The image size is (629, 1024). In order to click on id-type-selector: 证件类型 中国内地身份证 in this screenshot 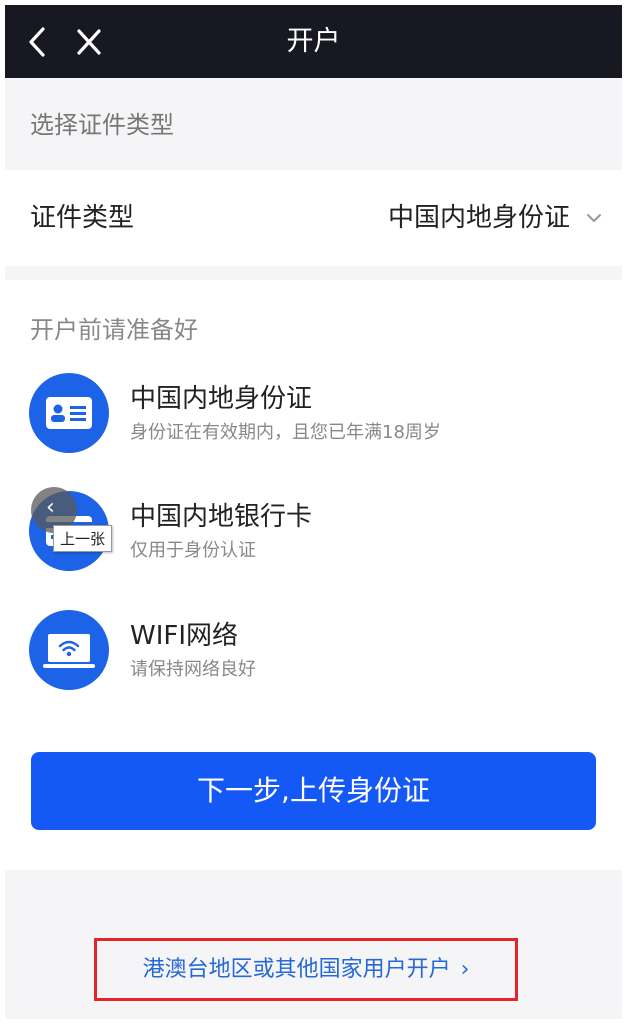, I will do `click(313, 218)`.